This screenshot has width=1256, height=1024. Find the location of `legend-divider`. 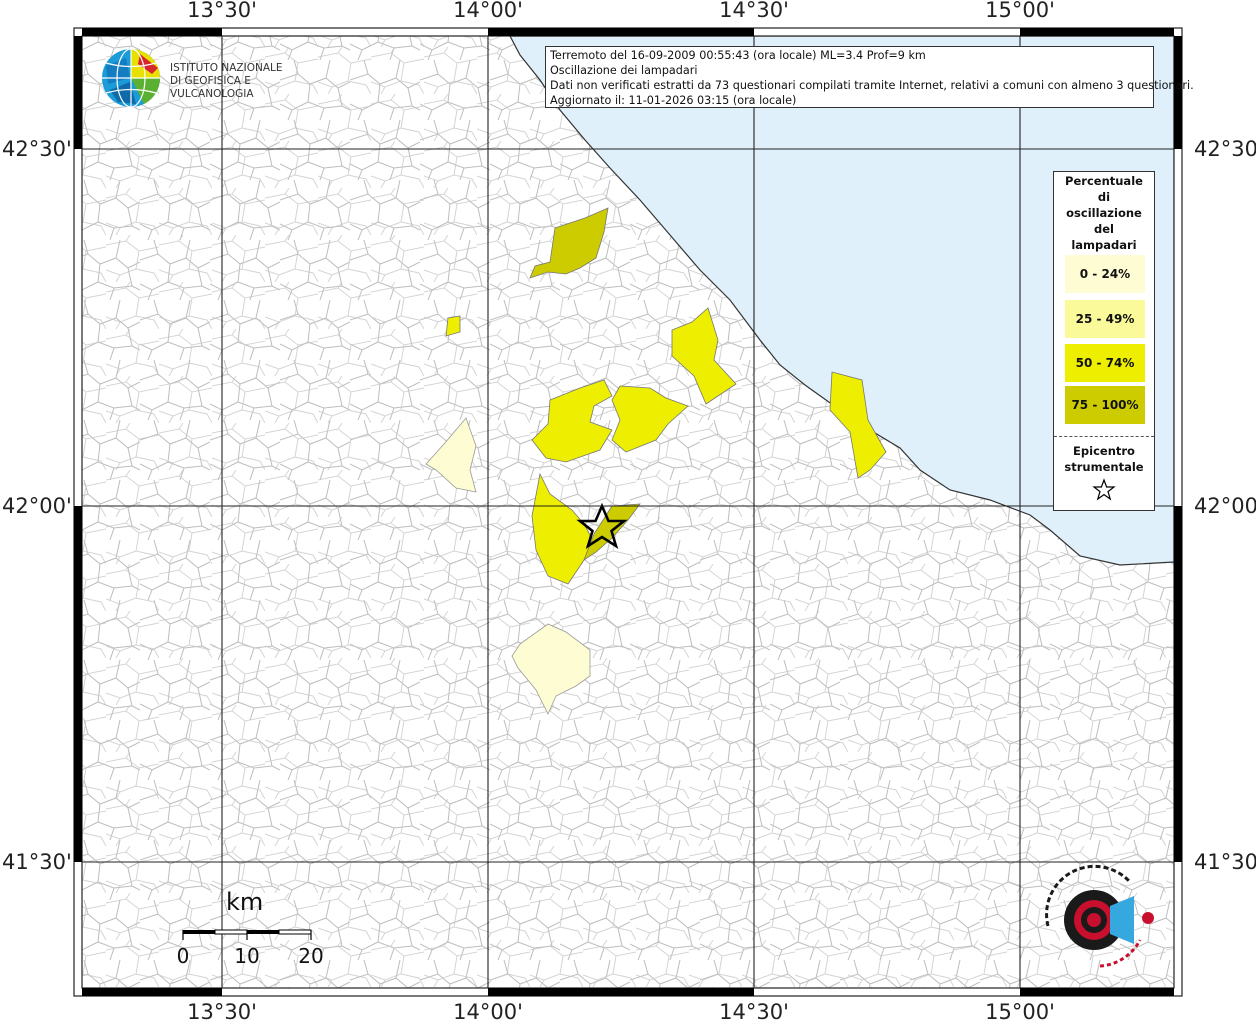

legend-divider is located at coordinates (1104, 436).